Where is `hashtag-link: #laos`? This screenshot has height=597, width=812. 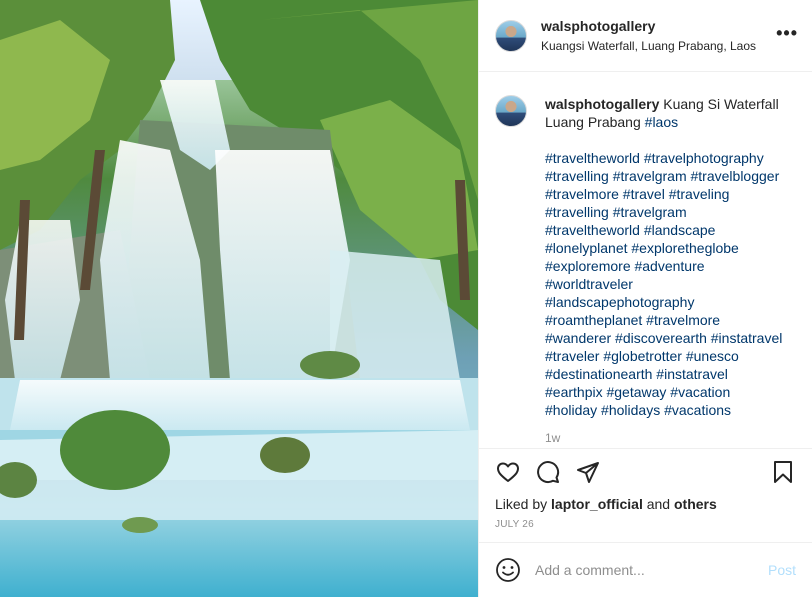
hashtag-link: #laos is located at coordinates (661, 122).